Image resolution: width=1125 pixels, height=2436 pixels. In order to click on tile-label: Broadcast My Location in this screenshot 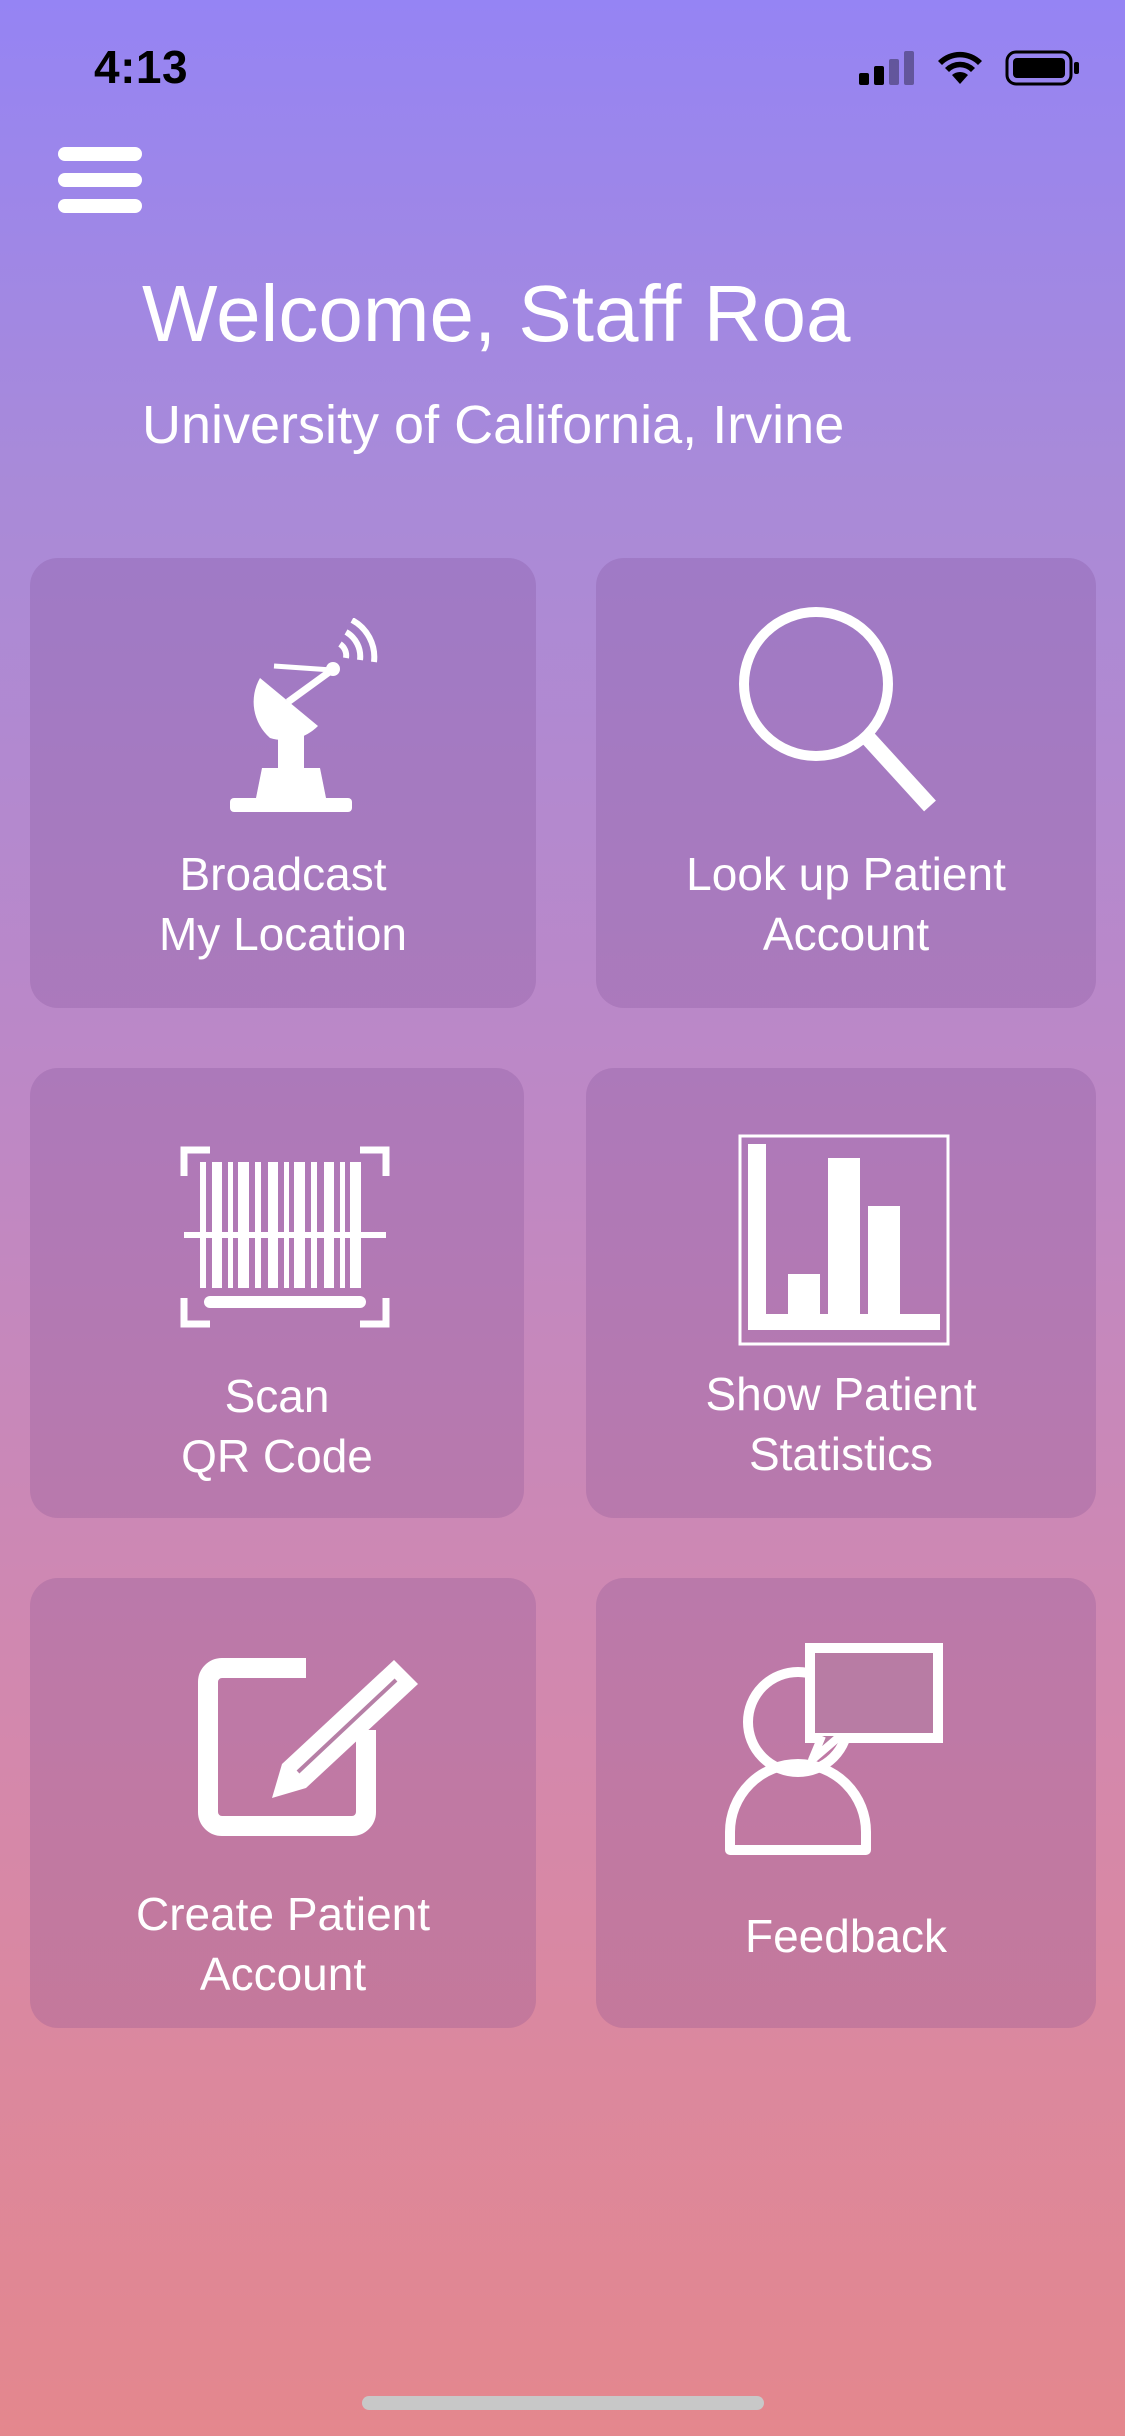, I will do `click(282, 904)`.